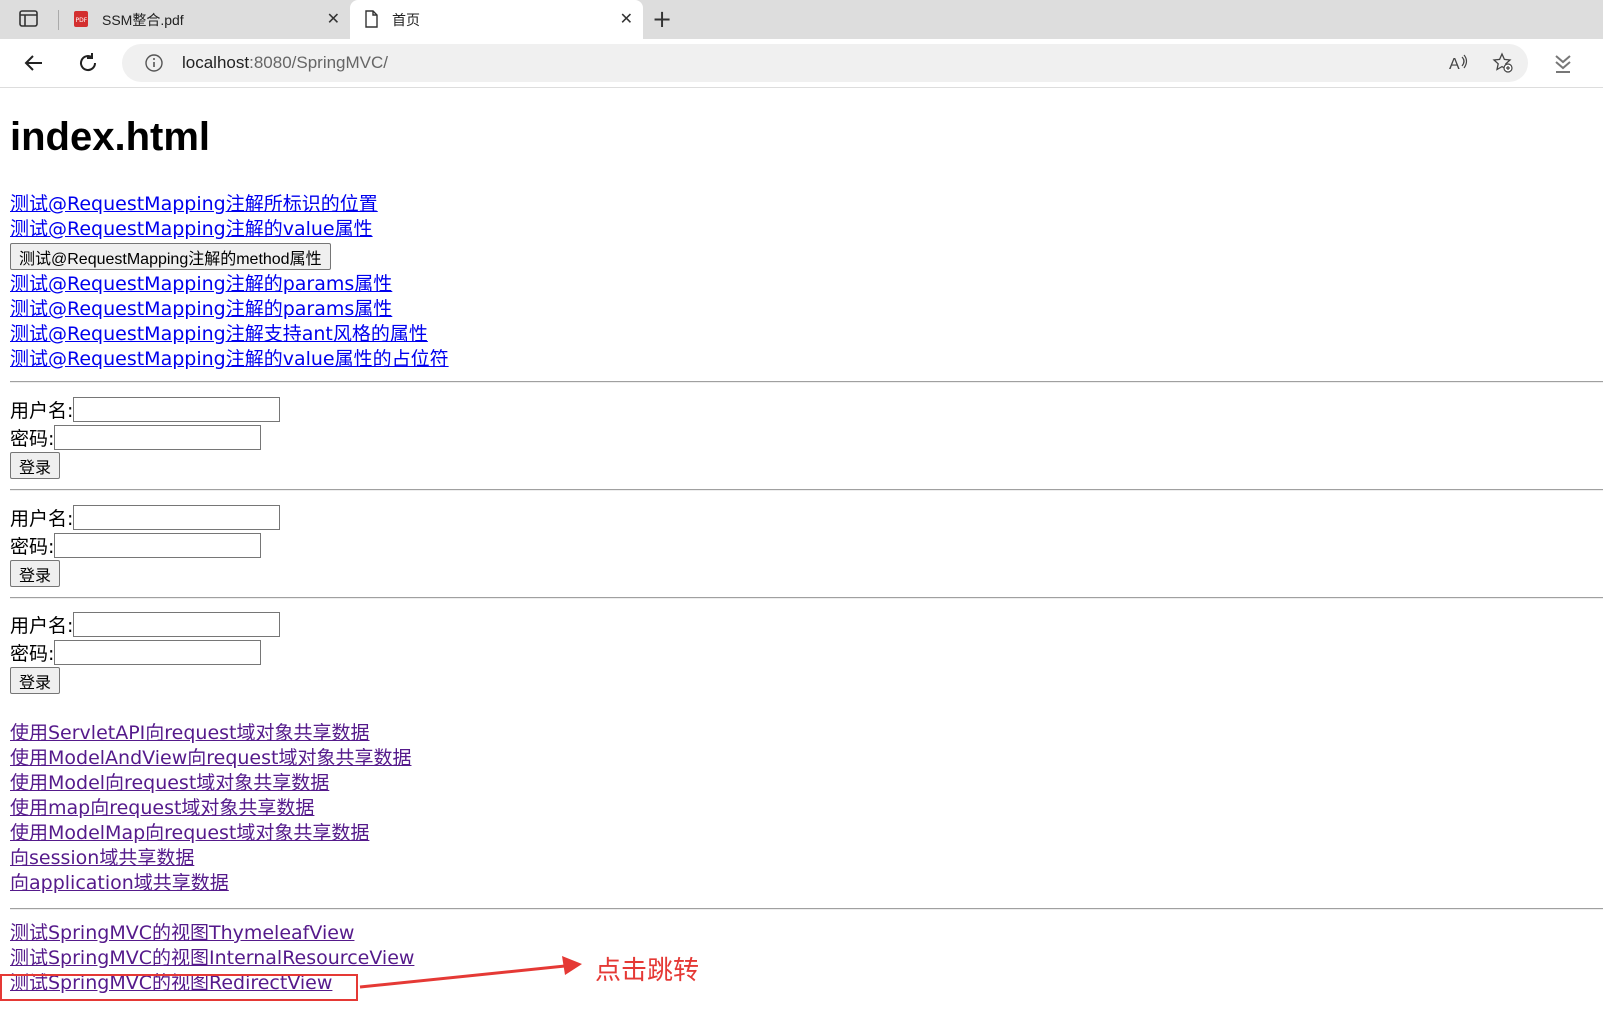 The image size is (1603, 1028). I want to click on back-icon, so click(34, 65).